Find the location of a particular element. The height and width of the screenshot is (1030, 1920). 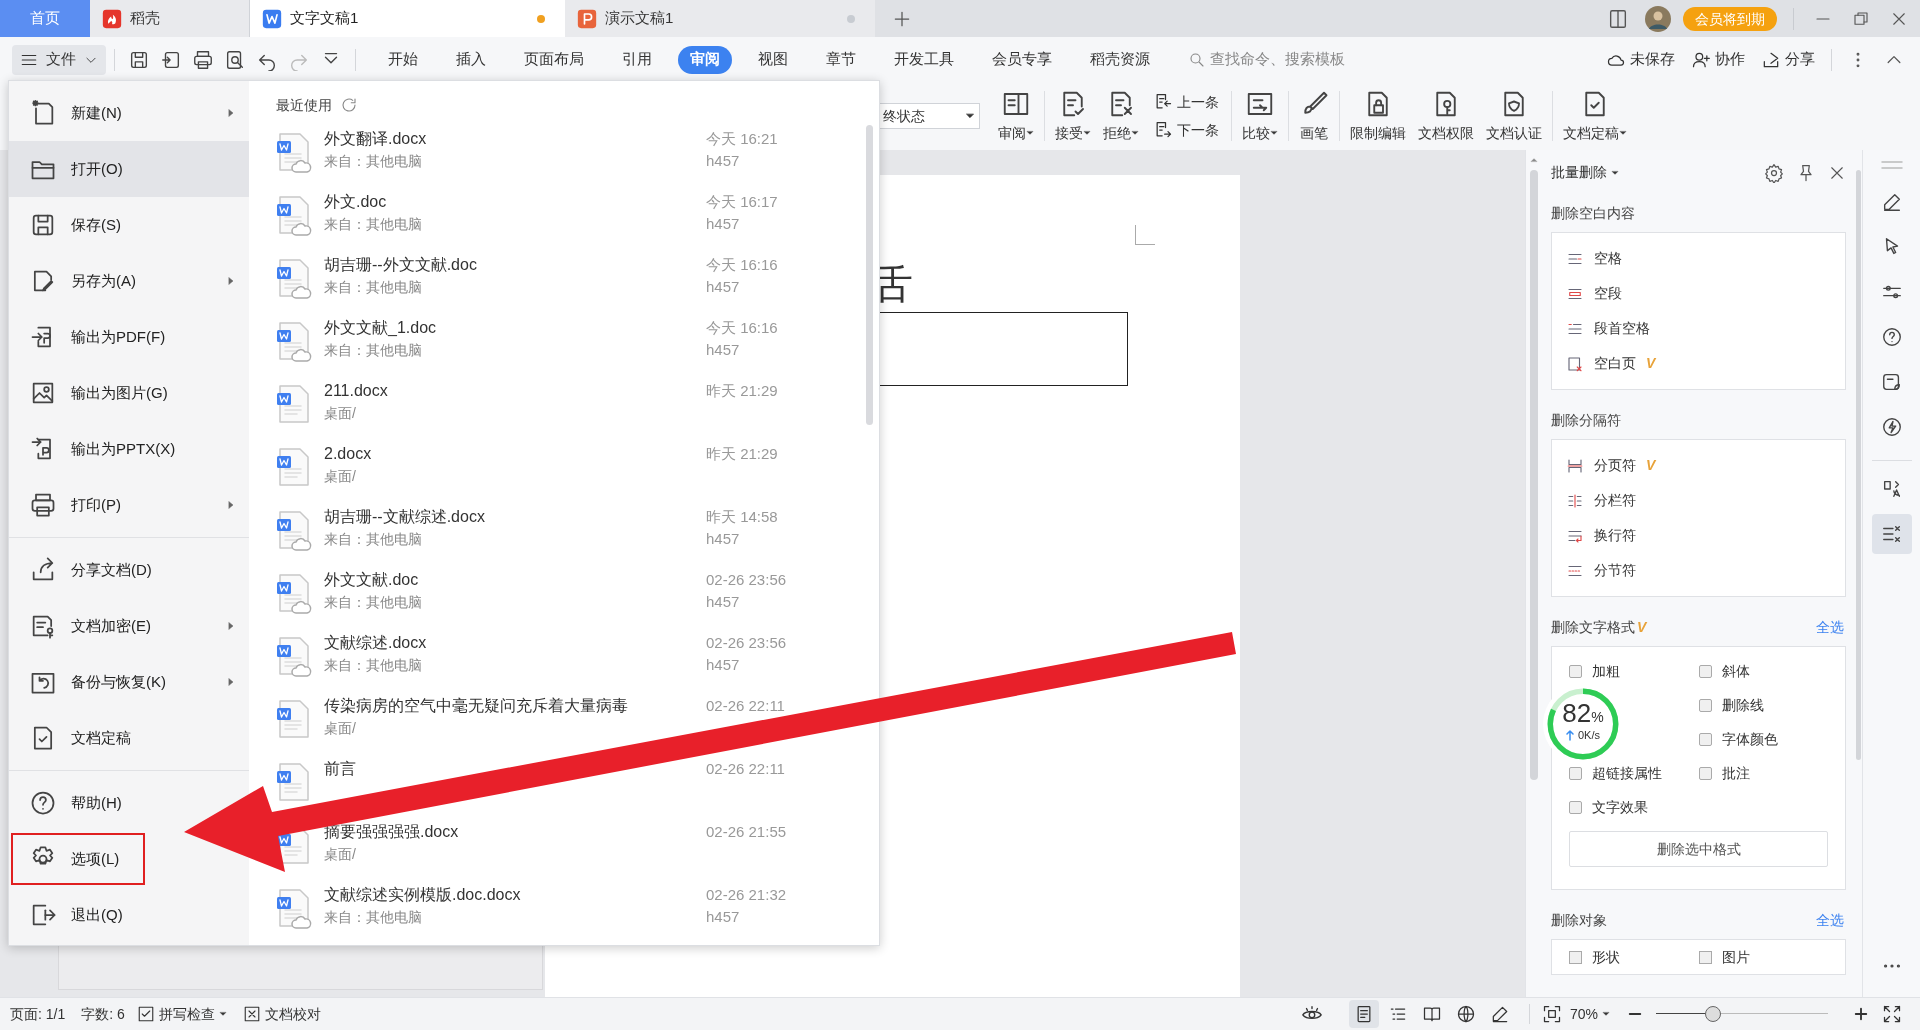

zoom-dropdown: 70% is located at coordinates (1589, 1014).